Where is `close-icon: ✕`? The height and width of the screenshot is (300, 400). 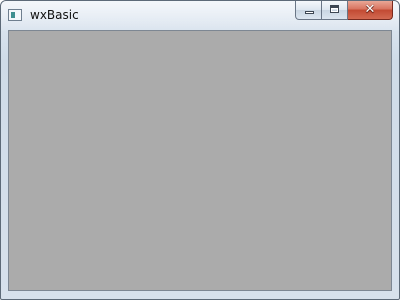 close-icon: ✕ is located at coordinates (370, 9).